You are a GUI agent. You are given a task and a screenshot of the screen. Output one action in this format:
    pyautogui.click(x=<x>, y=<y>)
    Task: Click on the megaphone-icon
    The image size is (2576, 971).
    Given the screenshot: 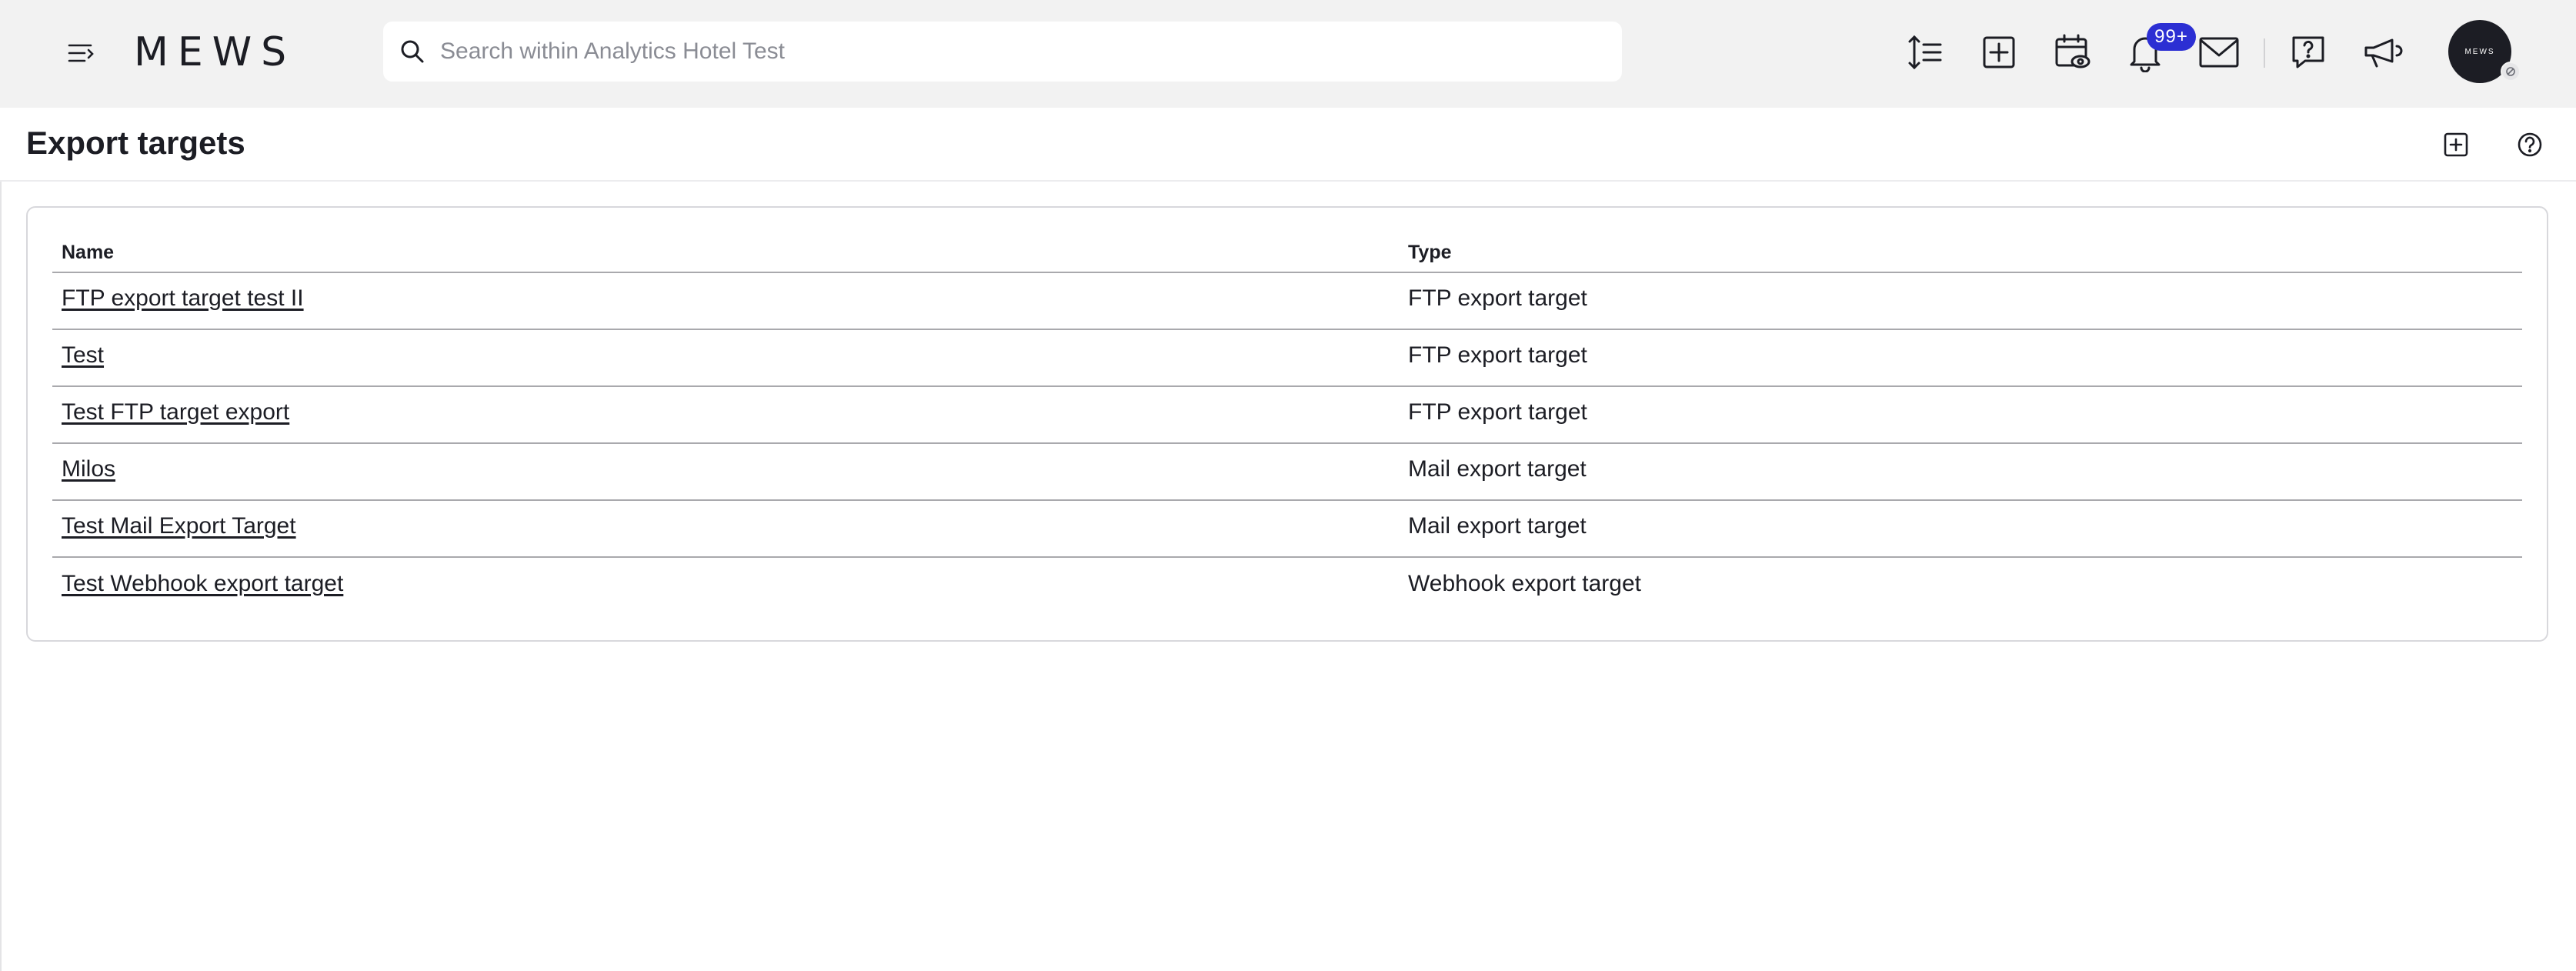 What is the action you would take?
    pyautogui.click(x=2382, y=52)
    